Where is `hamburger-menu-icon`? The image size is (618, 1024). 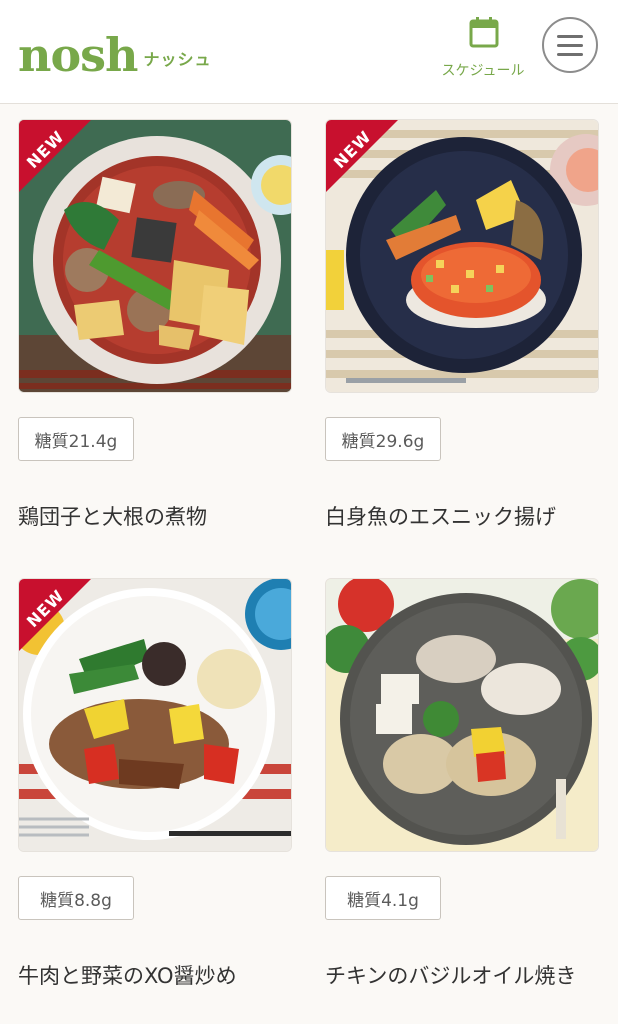 hamburger-menu-icon is located at coordinates (570, 36).